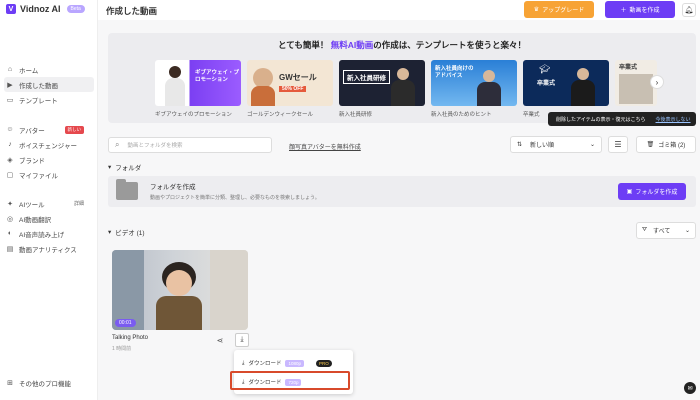 This screenshot has height=400, width=700. I want to click on folder-section-toggle: ▾ フォルダ, so click(124, 167).